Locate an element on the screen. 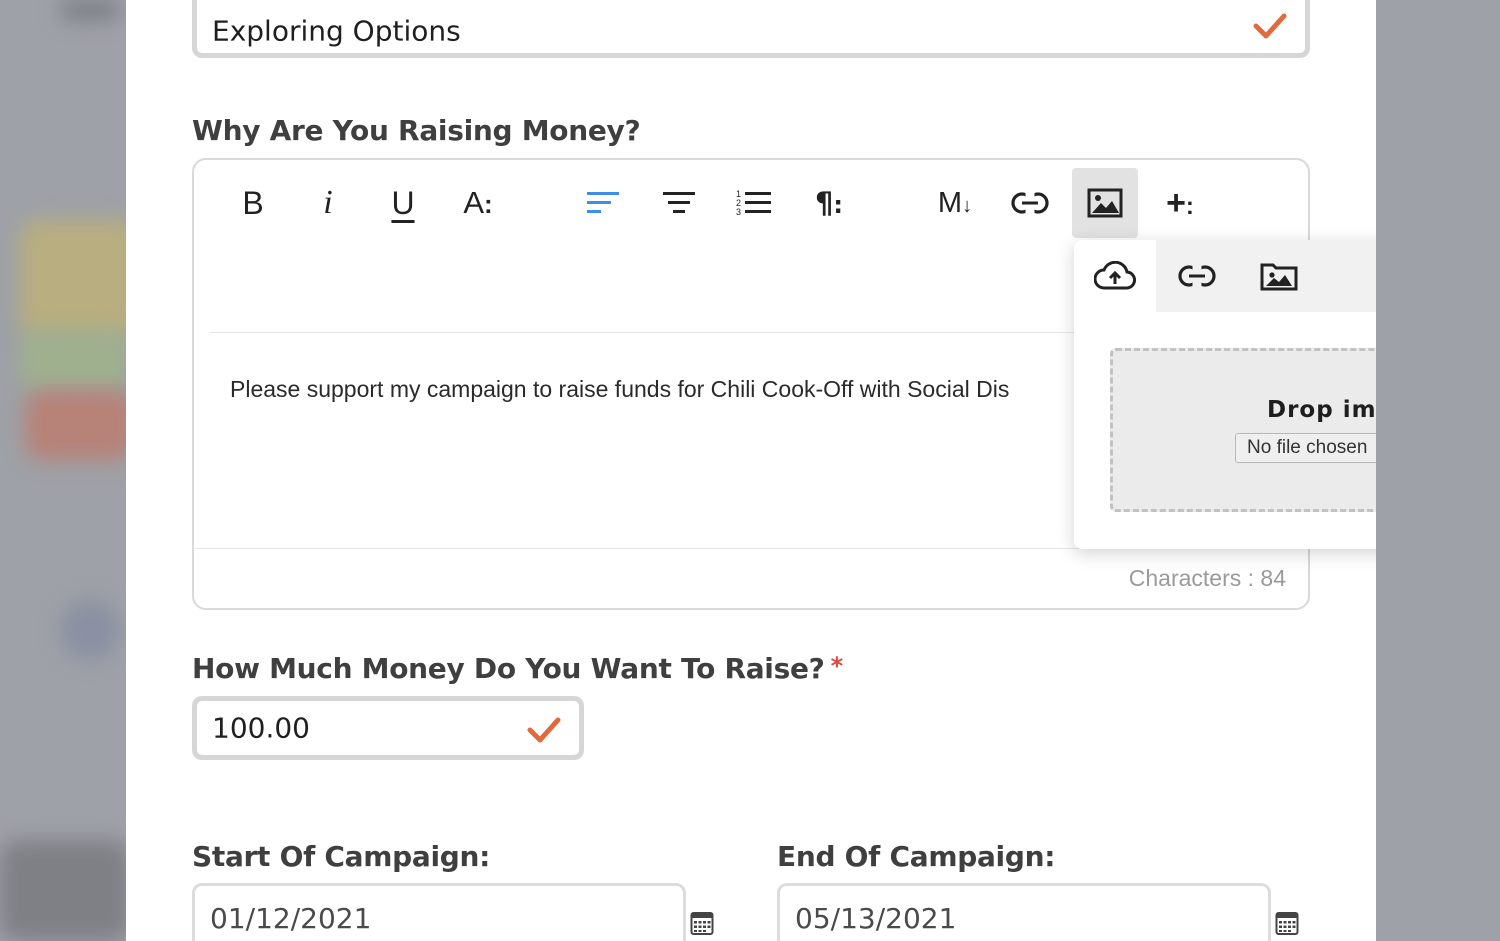  amount-label-text: How Much Money Do You Want To Raise? is located at coordinates (508, 668).